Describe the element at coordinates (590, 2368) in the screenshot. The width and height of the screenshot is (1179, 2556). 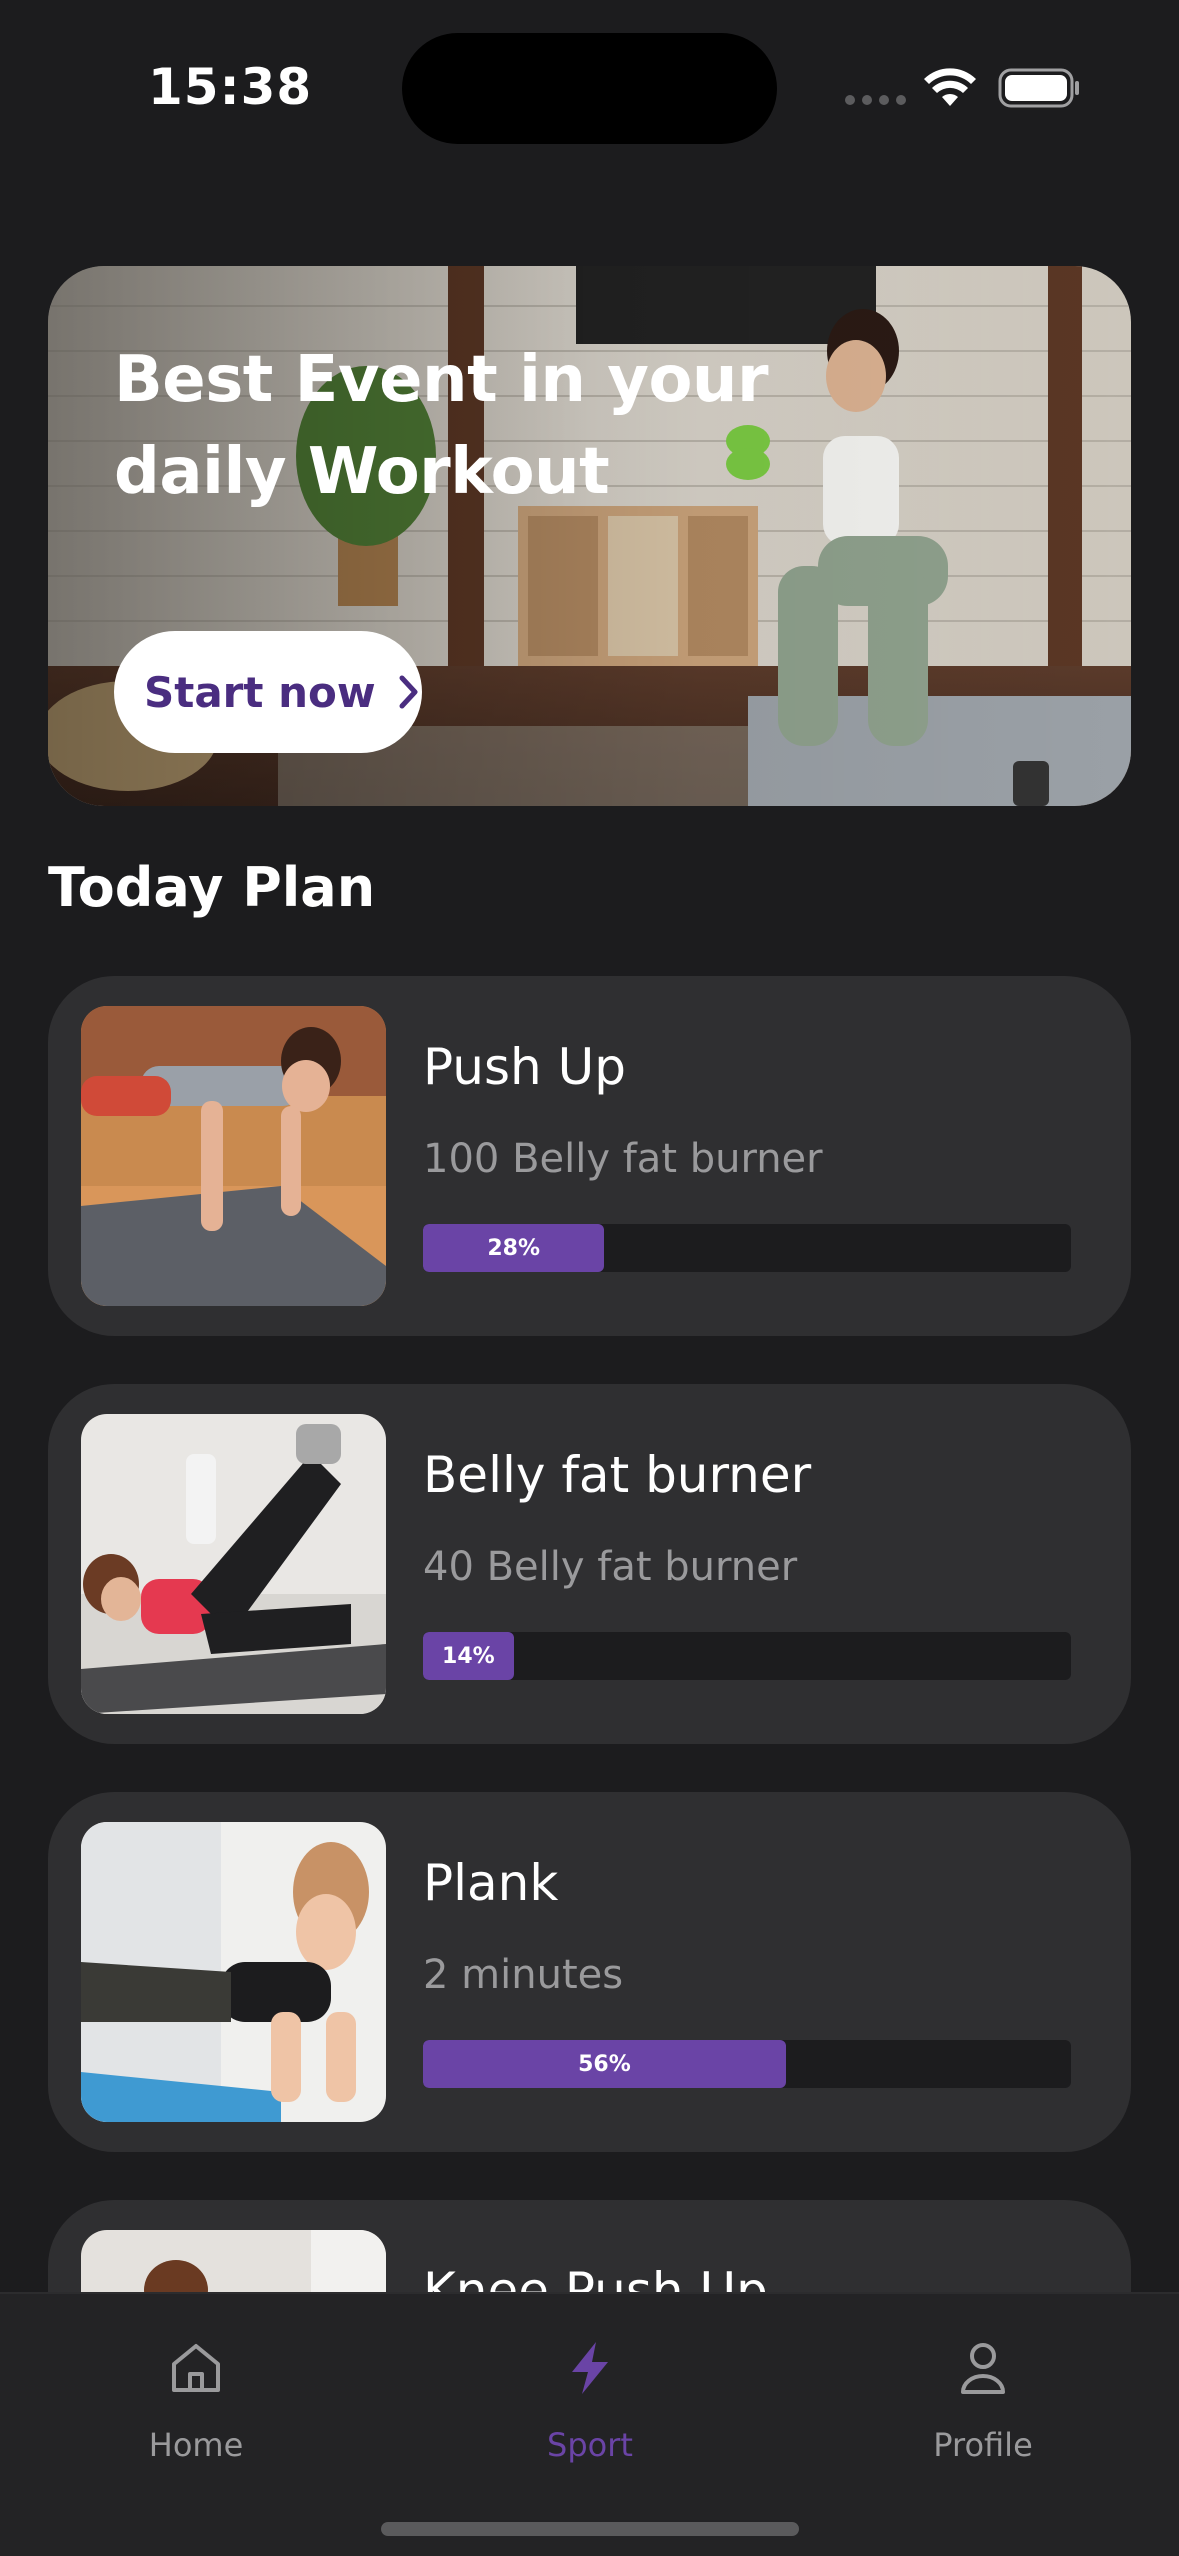
I see `lightning-bolt-icon` at that location.